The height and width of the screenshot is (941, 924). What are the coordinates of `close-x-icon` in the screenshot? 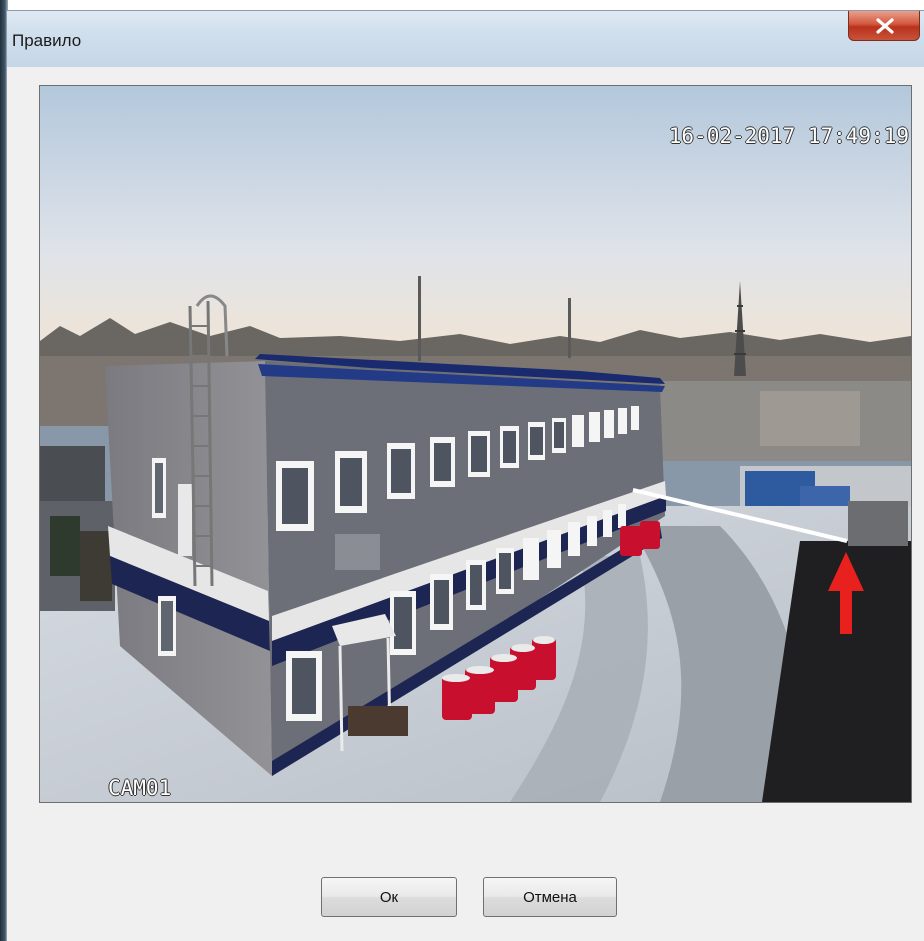 It's located at (885, 26).